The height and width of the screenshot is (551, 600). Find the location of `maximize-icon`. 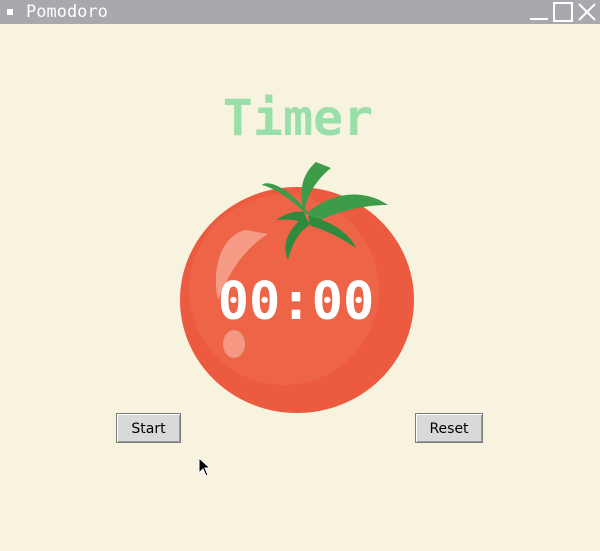

maximize-icon is located at coordinates (563, 12).